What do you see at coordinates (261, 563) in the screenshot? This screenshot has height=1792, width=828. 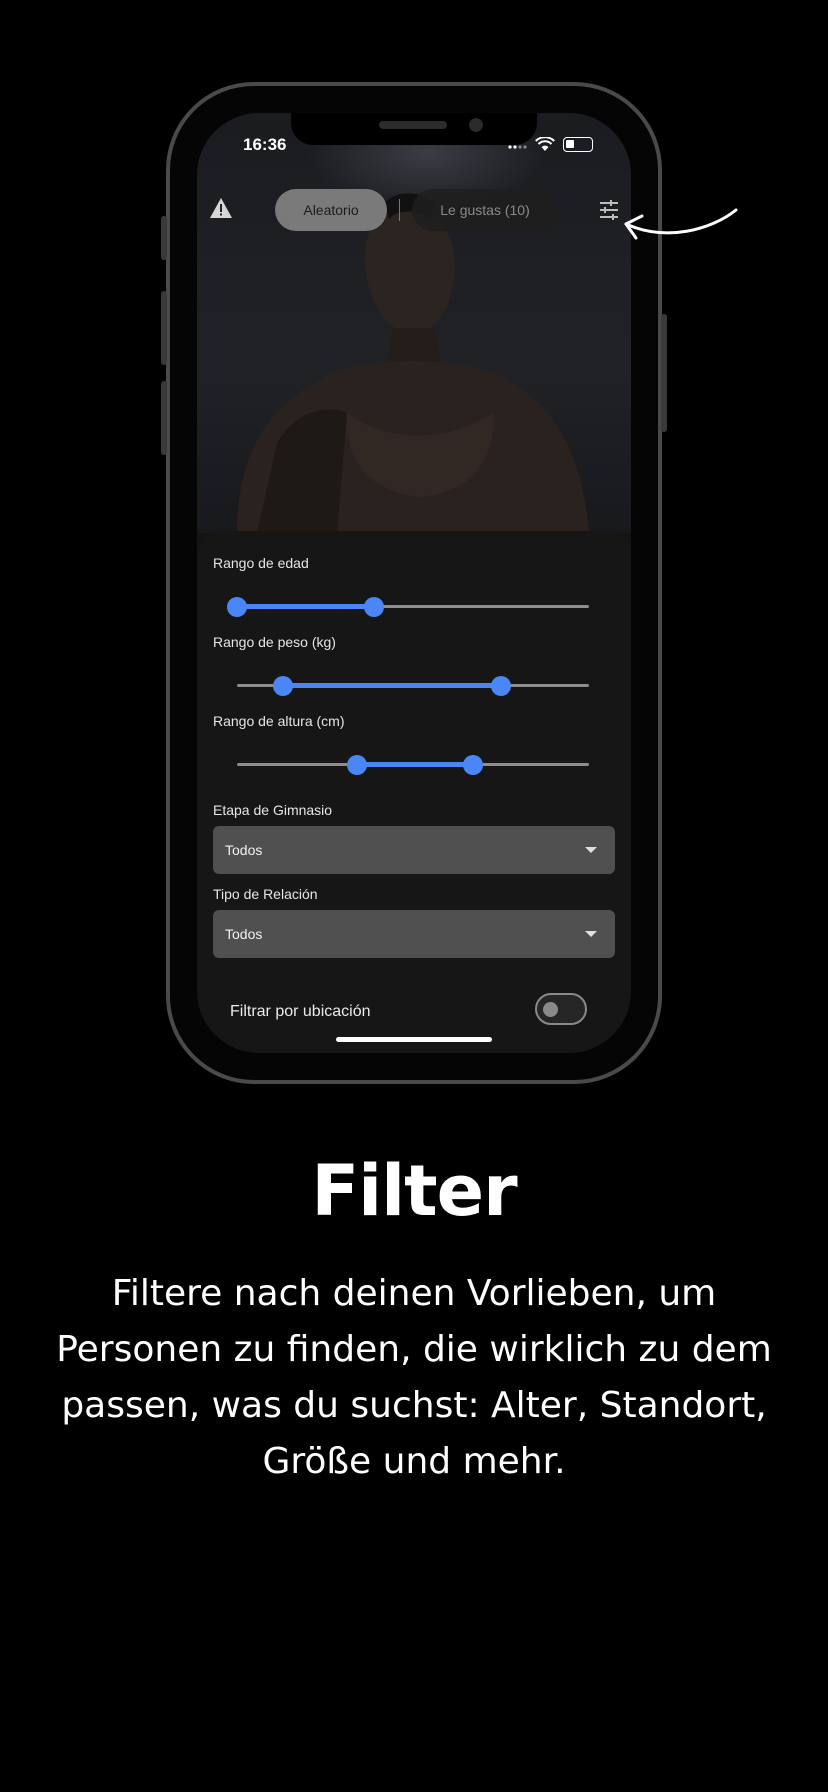 I see `age-range-label: Rango de edad` at bounding box center [261, 563].